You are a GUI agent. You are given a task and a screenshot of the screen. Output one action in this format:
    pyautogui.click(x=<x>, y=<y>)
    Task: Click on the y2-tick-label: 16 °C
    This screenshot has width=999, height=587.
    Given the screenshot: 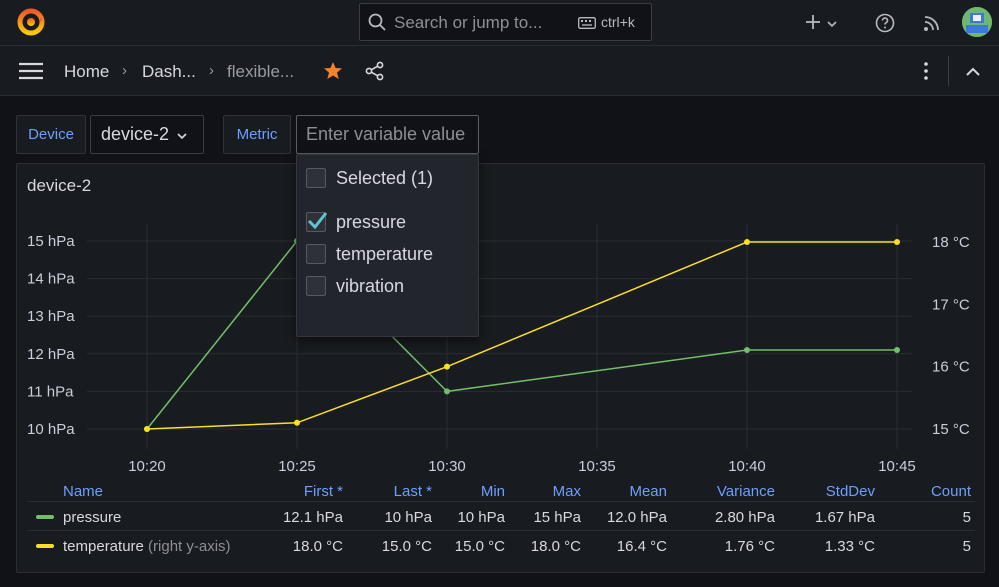 What is the action you would take?
    pyautogui.click(x=951, y=367)
    